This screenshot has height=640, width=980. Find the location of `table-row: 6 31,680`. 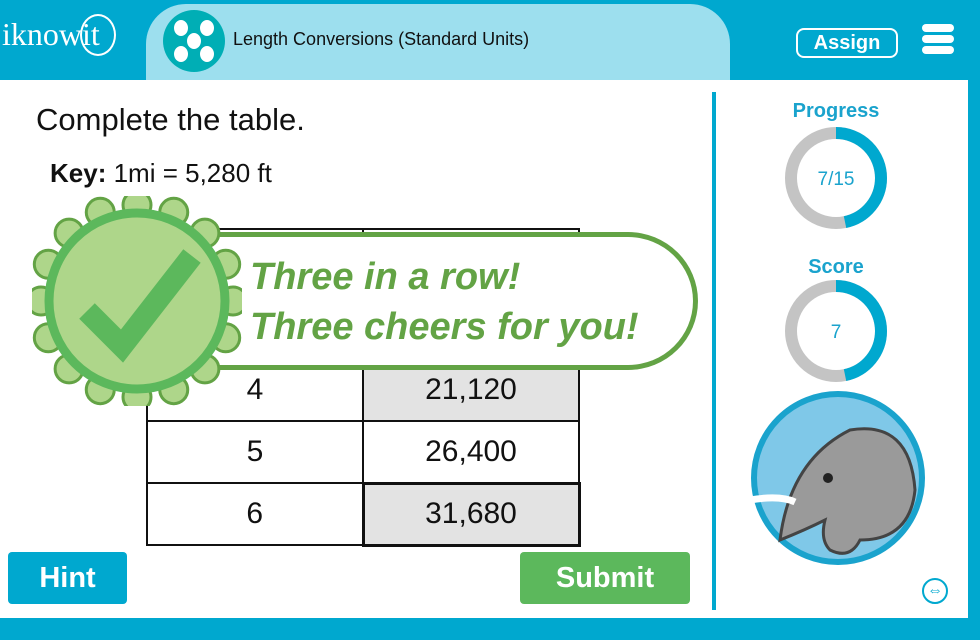

table-row: 6 31,680 is located at coordinates (363, 514).